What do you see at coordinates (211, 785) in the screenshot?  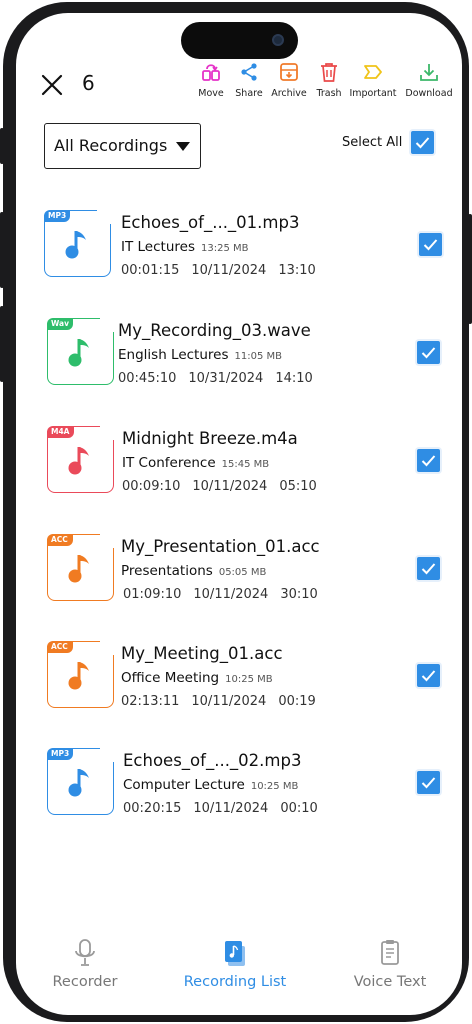 I see `recording-category: Computer Lecture 10:25 MB` at bounding box center [211, 785].